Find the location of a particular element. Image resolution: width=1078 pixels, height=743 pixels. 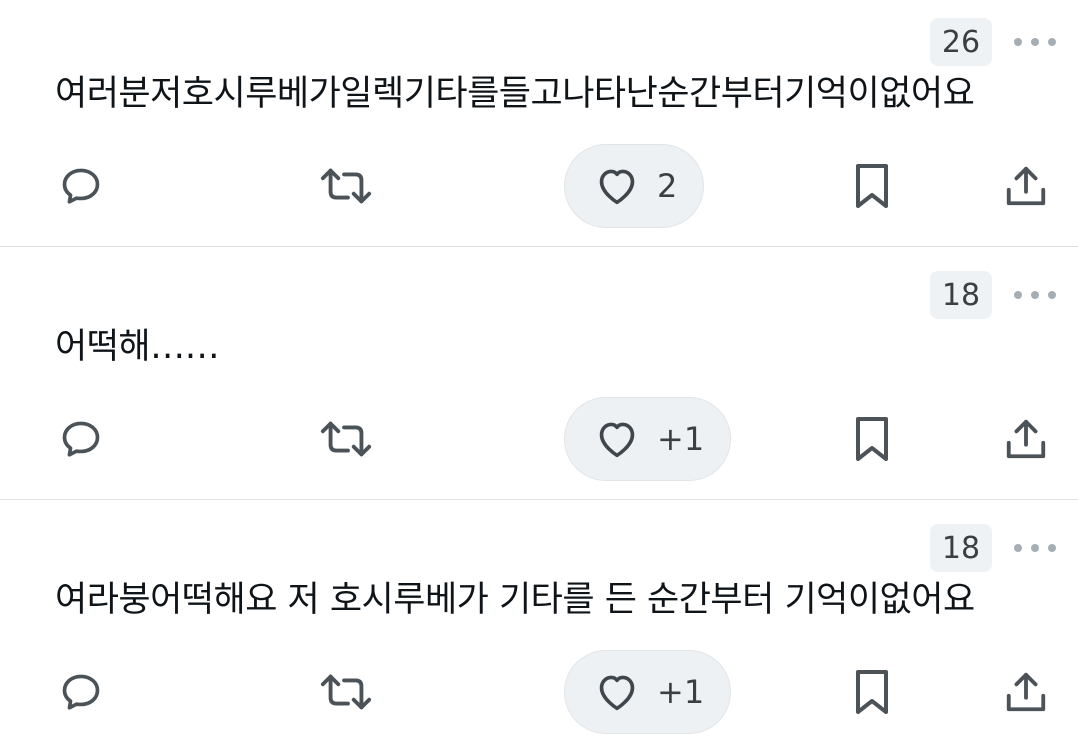

post-text: 여라붕어떡해요 저 호시루베가 기타를 든 순간부터 기억이없어요 is located at coordinates (515, 600).